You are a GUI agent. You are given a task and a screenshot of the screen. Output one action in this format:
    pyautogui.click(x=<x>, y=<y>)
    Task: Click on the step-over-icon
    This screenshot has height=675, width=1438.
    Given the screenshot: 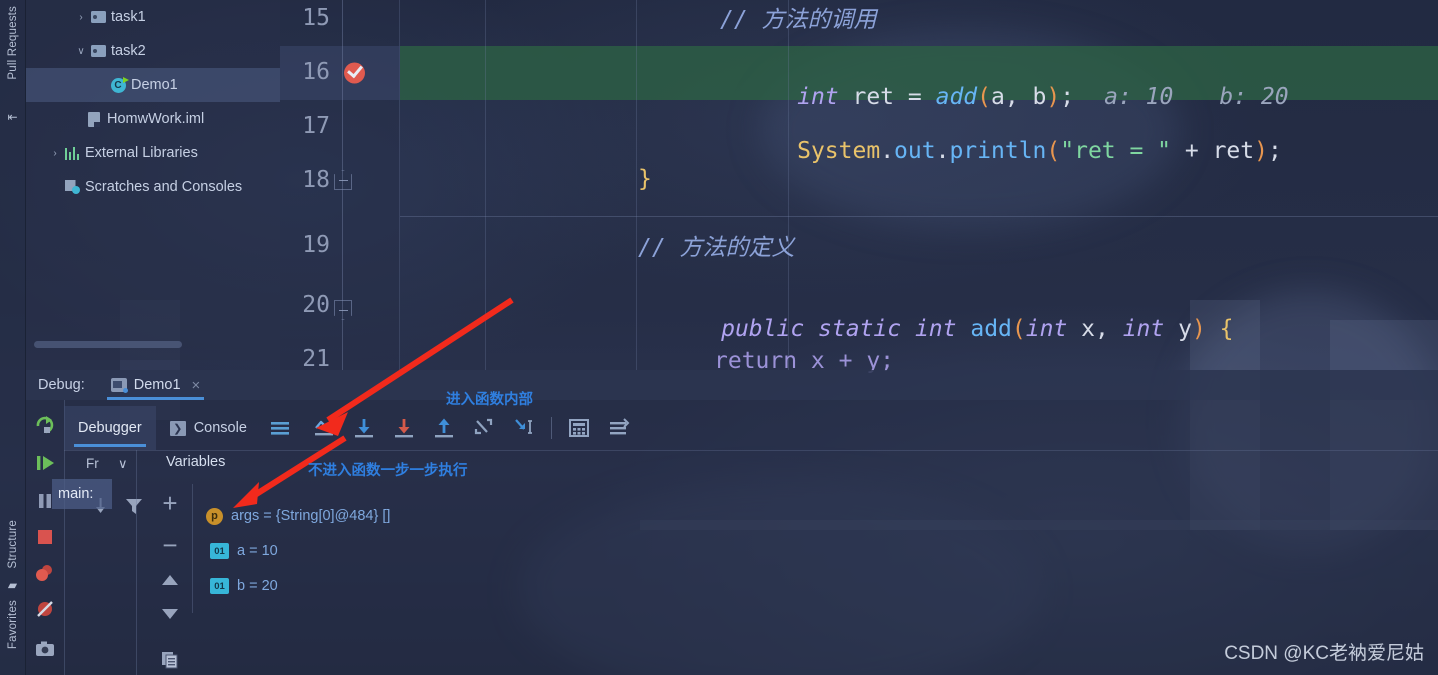 What is the action you would take?
    pyautogui.click(x=364, y=428)
    